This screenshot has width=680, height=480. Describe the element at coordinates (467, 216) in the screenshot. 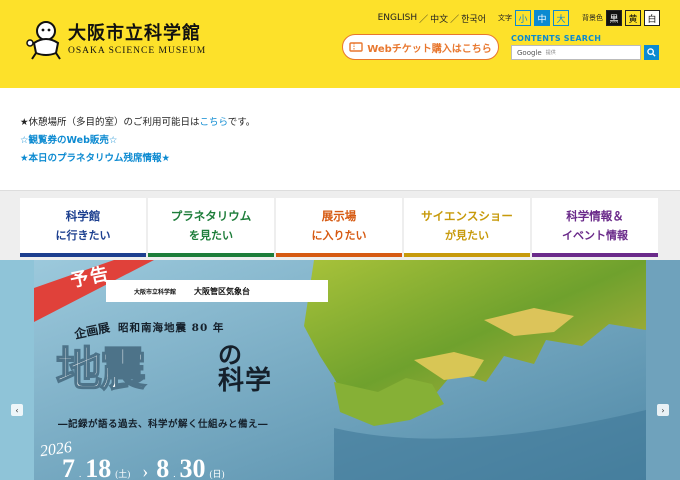

I see `nav-item-line1: サイエンスショー` at that location.